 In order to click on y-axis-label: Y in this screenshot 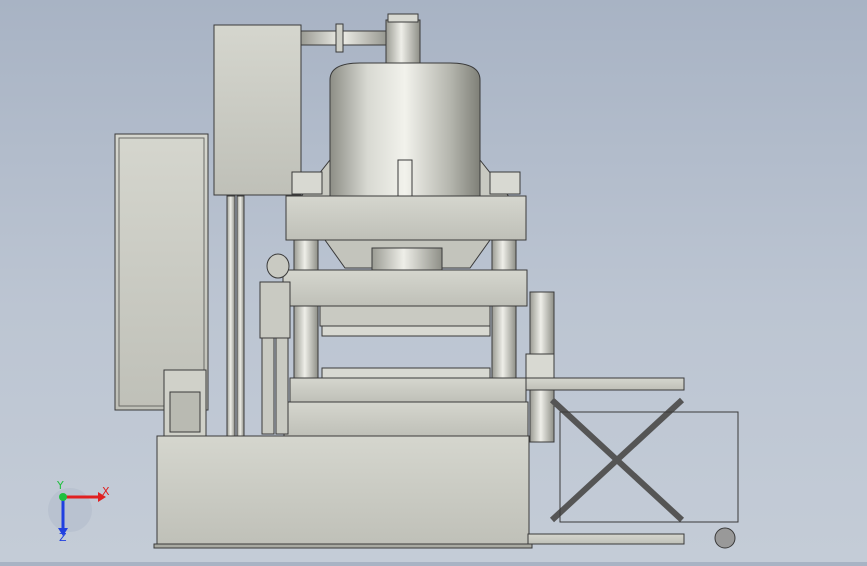, I will do `click(60, 485)`.